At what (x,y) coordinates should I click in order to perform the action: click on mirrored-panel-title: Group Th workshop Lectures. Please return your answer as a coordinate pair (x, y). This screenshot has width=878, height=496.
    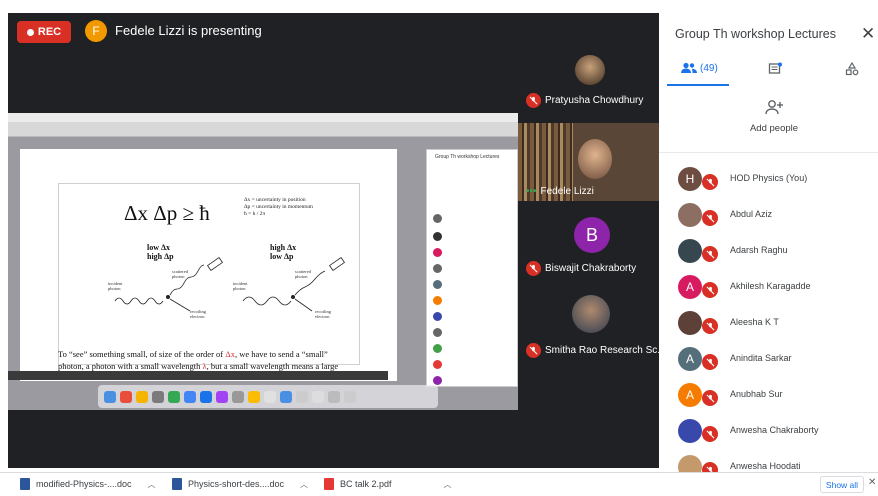
    Looking at the image, I should click on (467, 157).